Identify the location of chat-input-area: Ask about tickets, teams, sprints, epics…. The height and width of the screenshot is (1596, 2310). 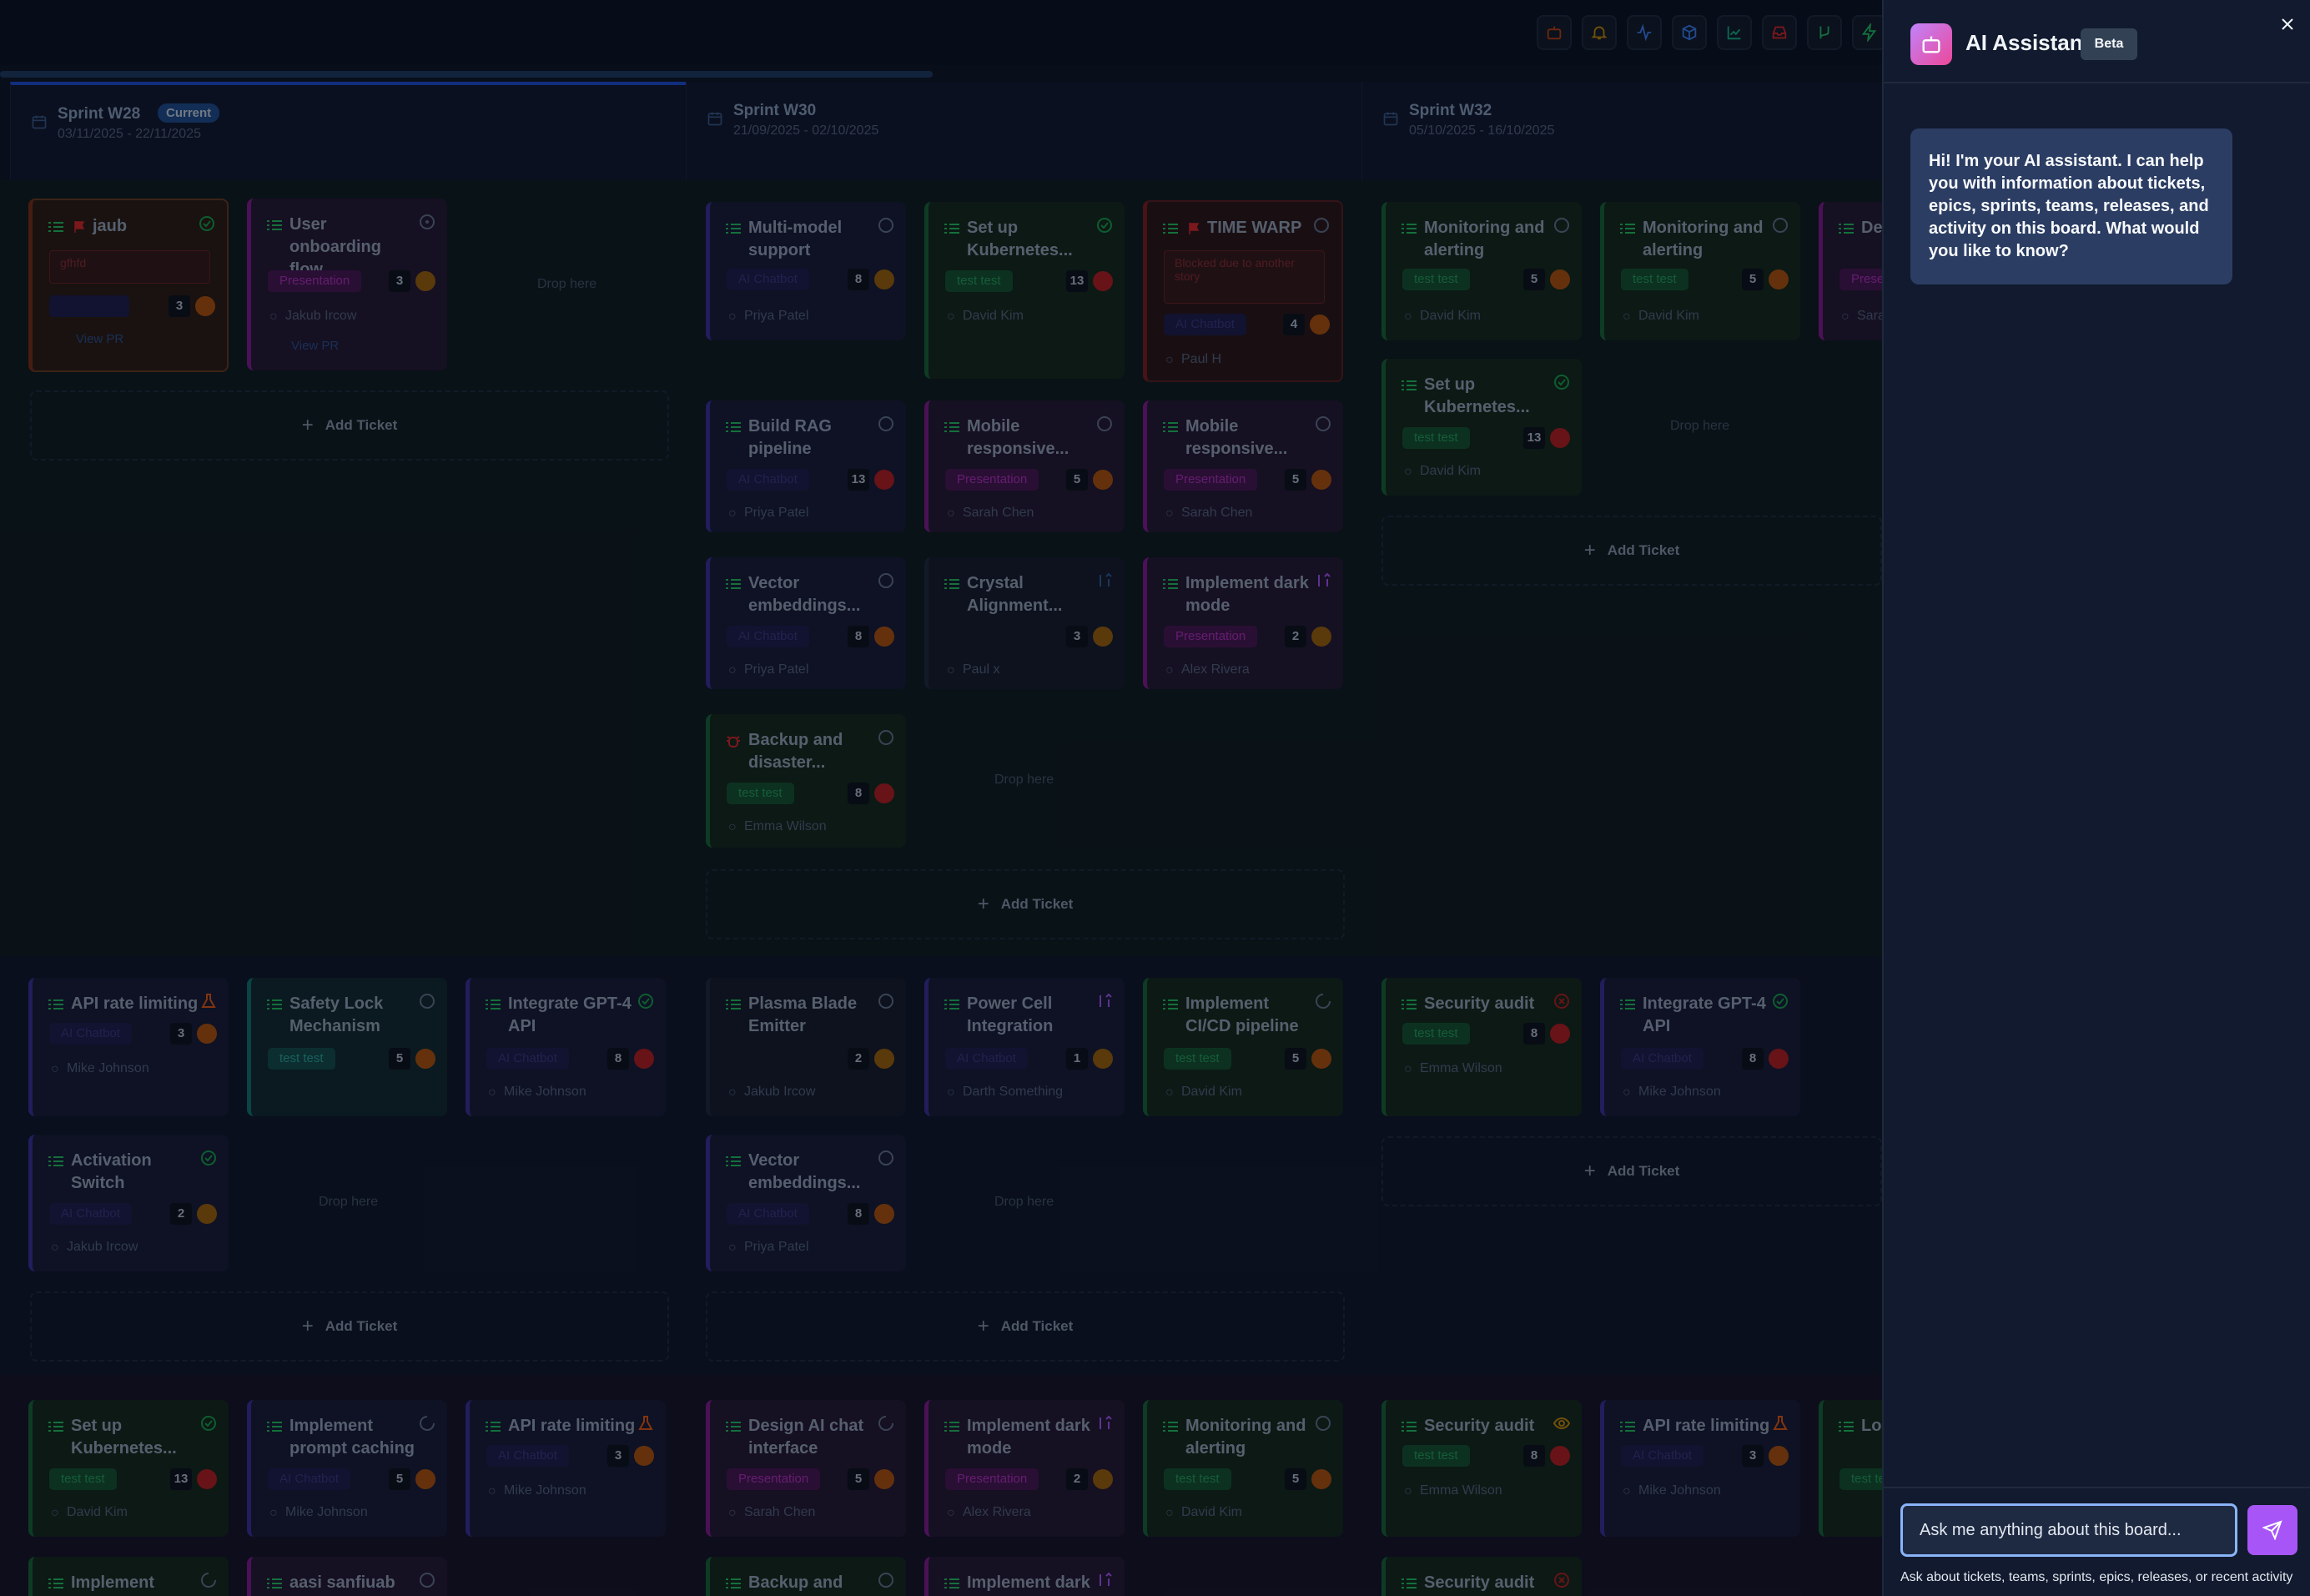
(2097, 1541).